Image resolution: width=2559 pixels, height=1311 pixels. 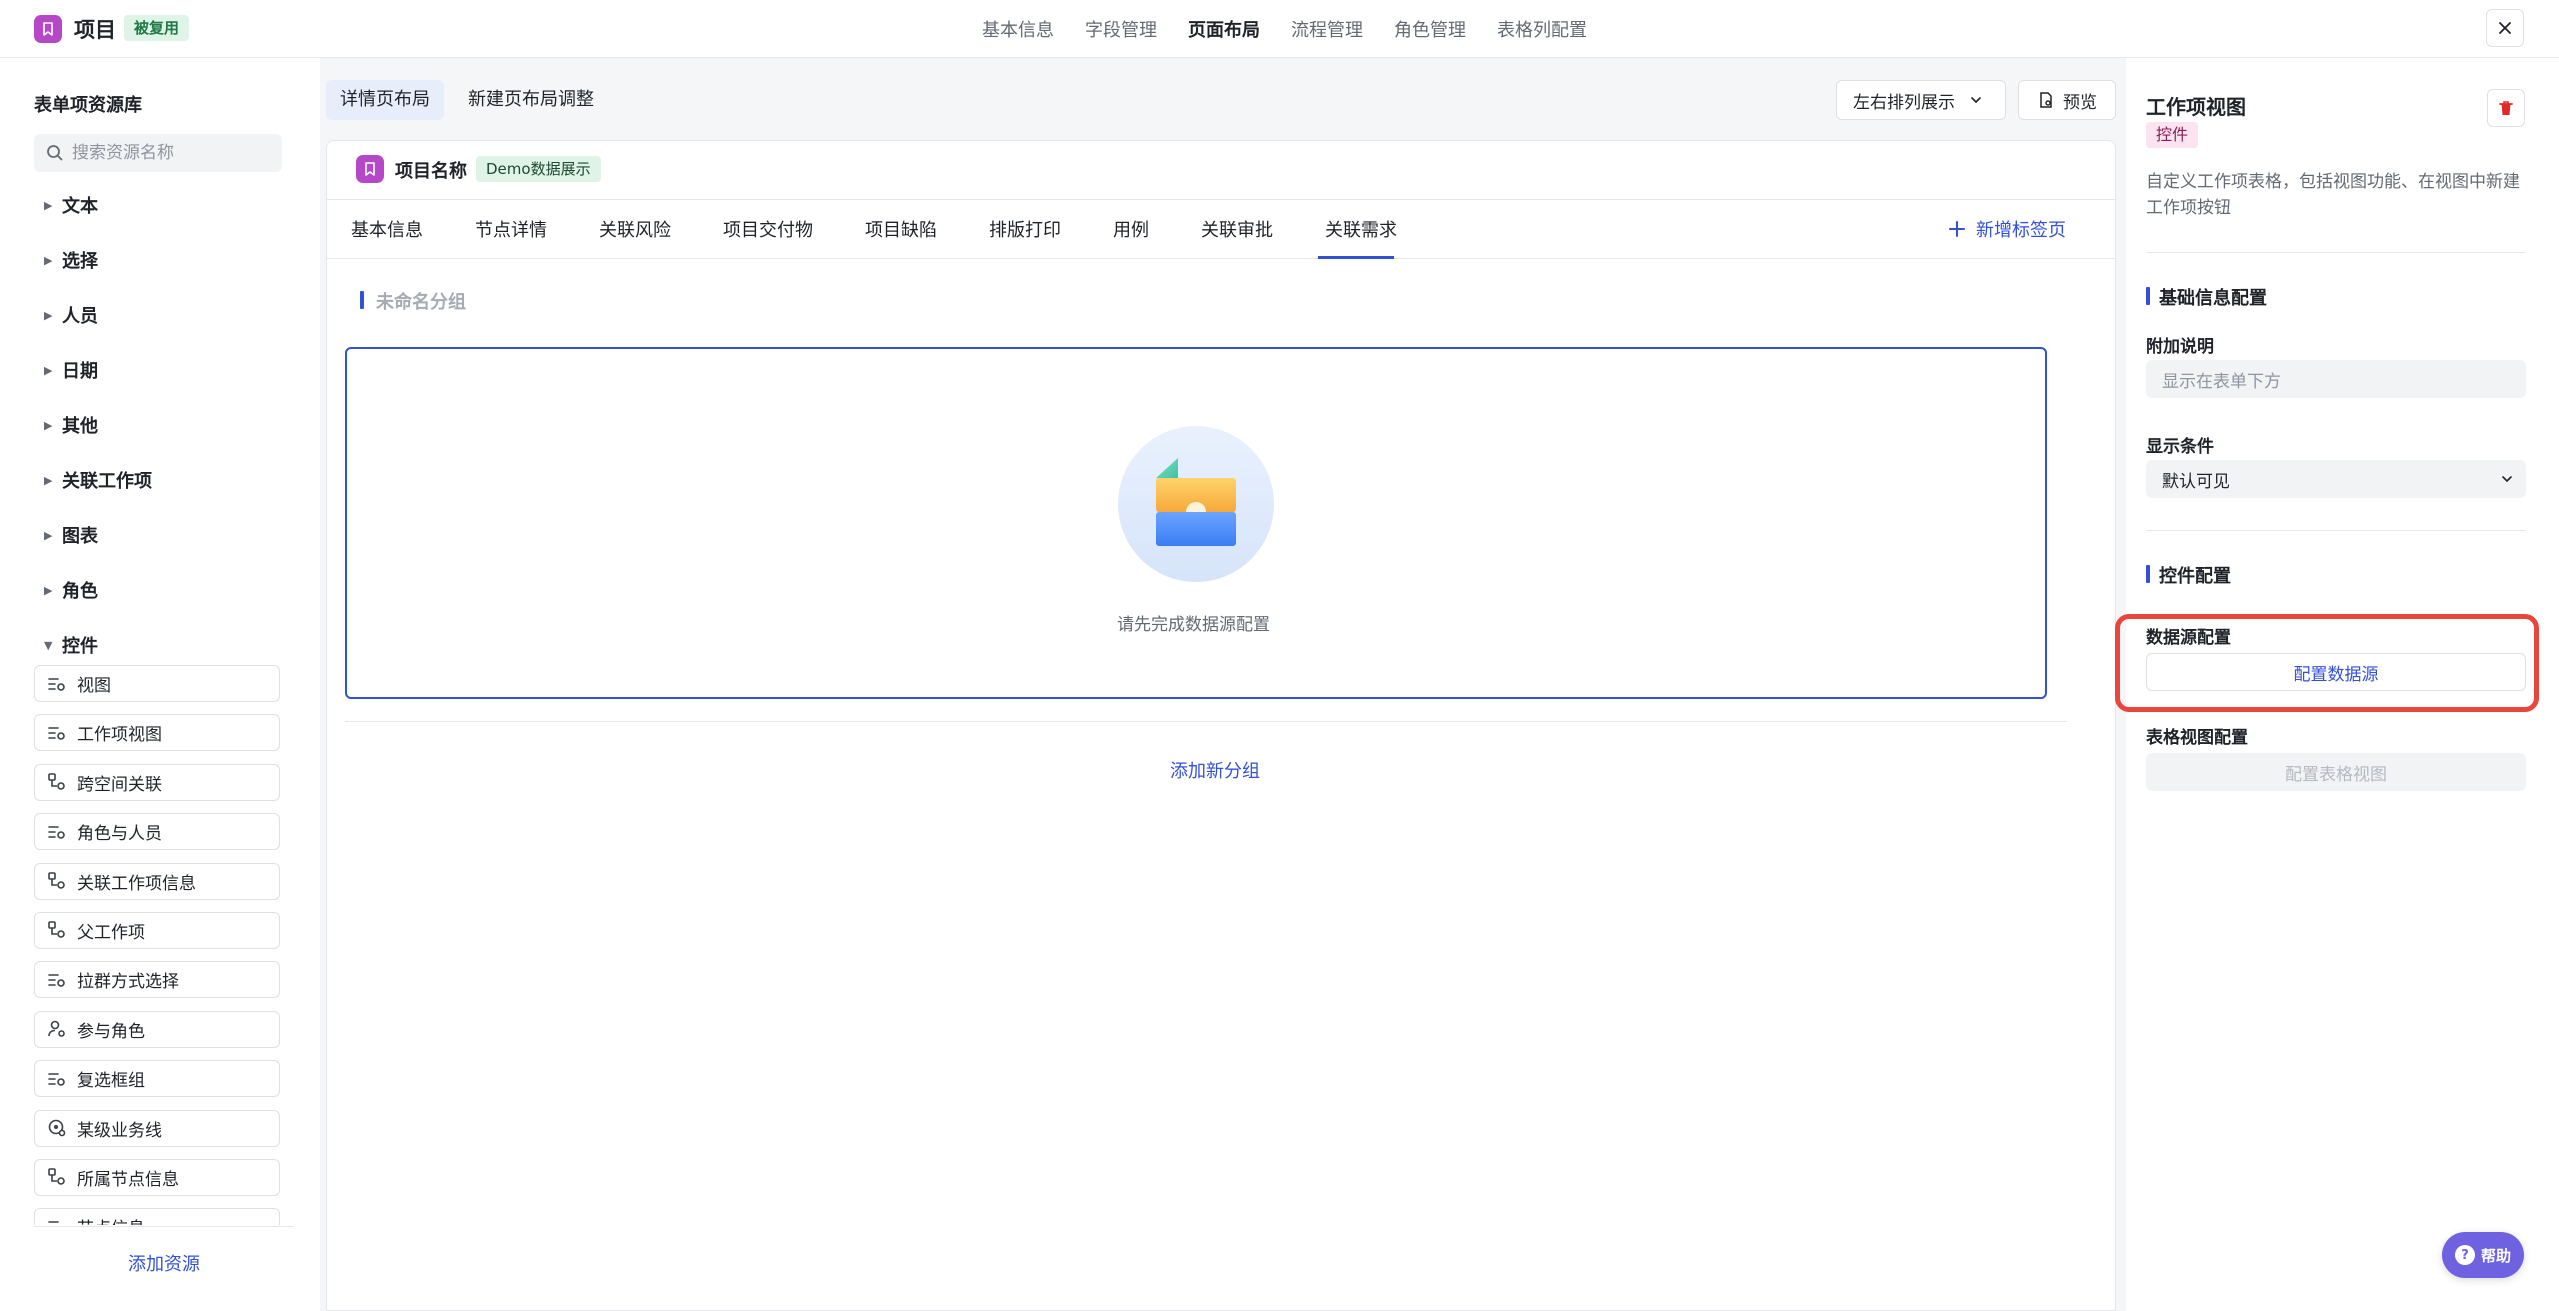 What do you see at coordinates (2336, 772) in the screenshot?
I see `configure-table-view-button: 配置表格视图` at bounding box center [2336, 772].